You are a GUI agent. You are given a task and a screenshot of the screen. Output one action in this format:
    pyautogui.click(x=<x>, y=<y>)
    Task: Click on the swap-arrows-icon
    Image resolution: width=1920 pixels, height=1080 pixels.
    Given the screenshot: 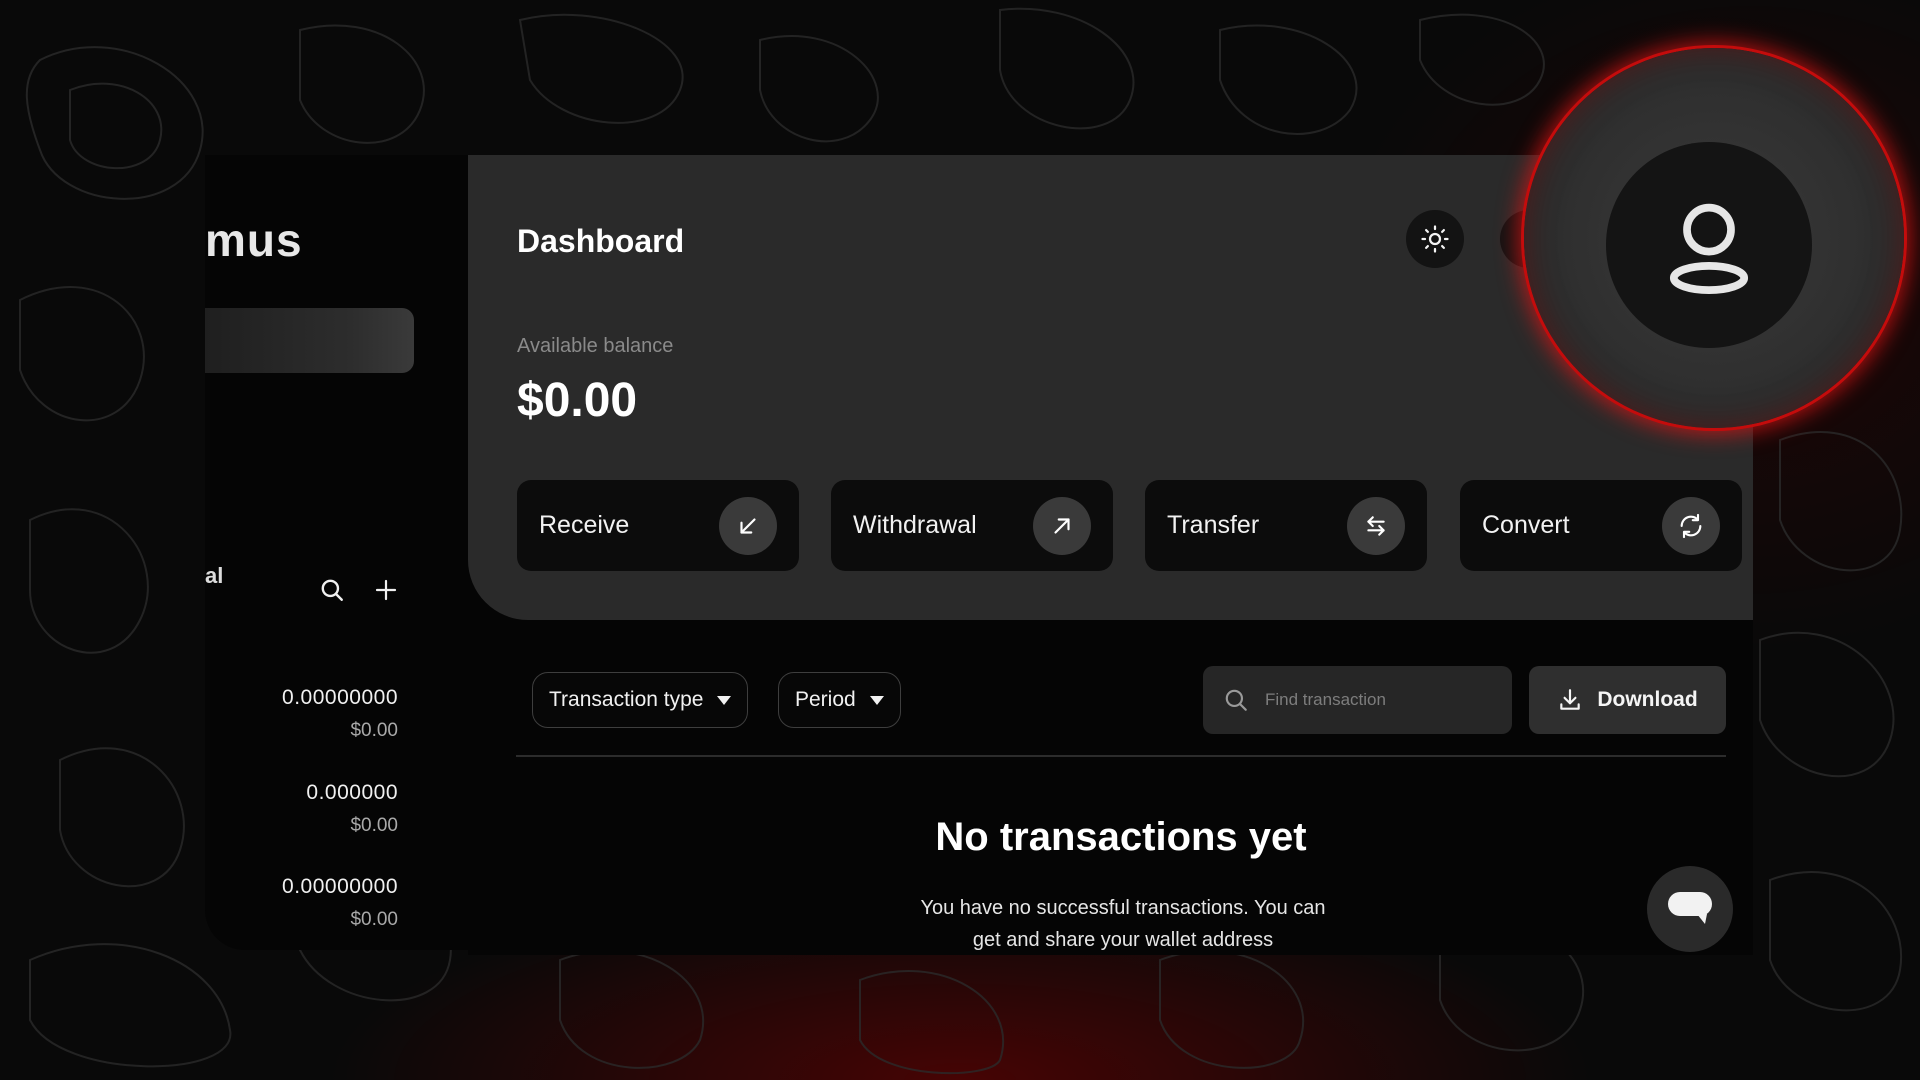 What is the action you would take?
    pyautogui.click(x=1376, y=525)
    